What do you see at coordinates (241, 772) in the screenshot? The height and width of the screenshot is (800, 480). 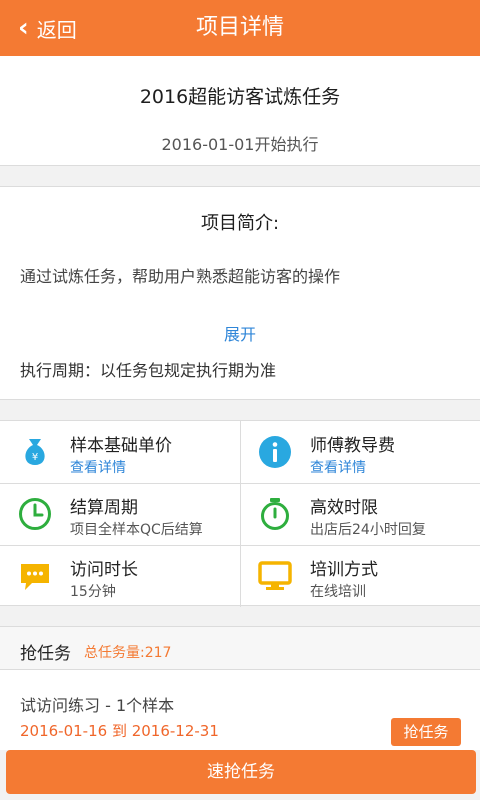 I see `quick-grab-button: 速抢任务` at bounding box center [241, 772].